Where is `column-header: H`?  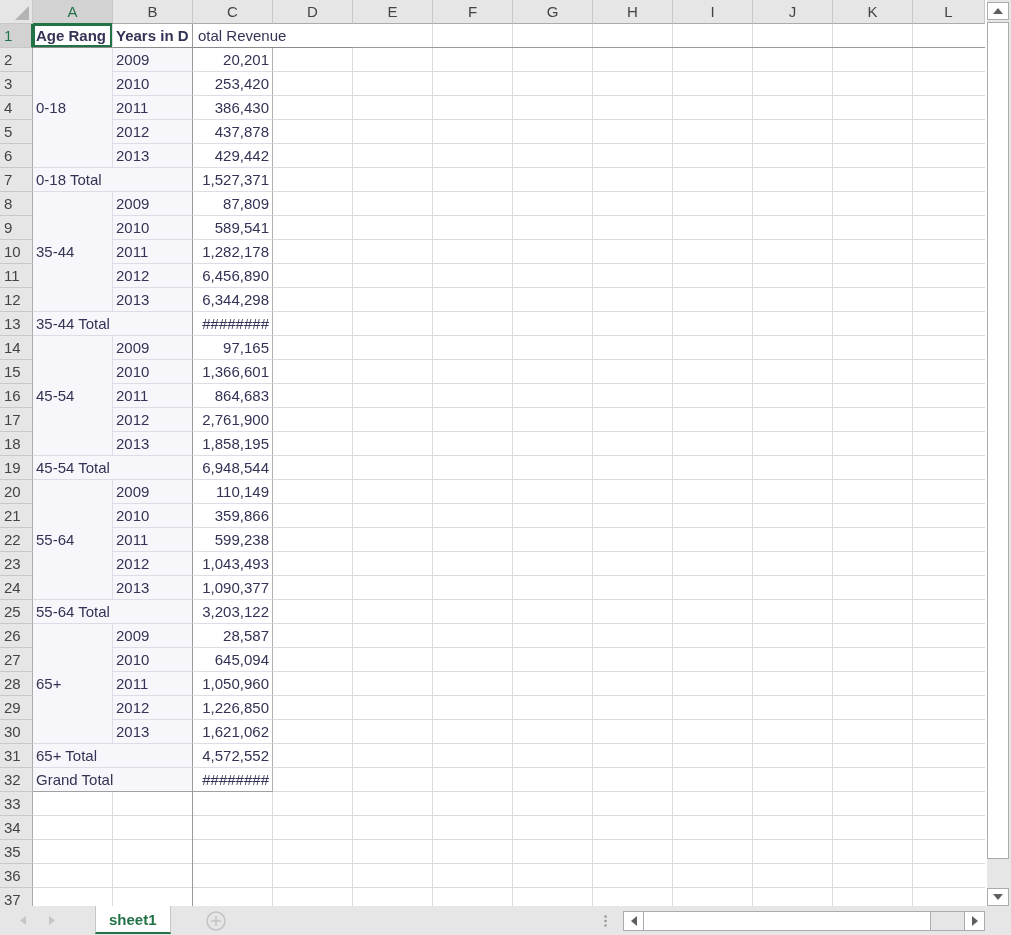 column-header: H is located at coordinates (633, 12).